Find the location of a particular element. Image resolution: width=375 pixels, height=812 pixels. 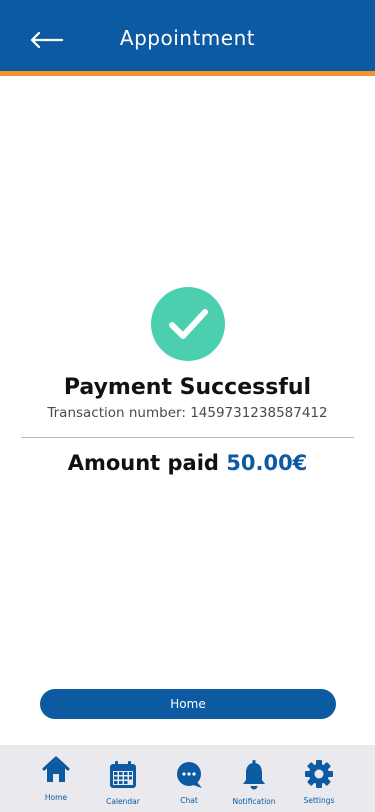

arrow-left-icon is located at coordinates (46, 40).